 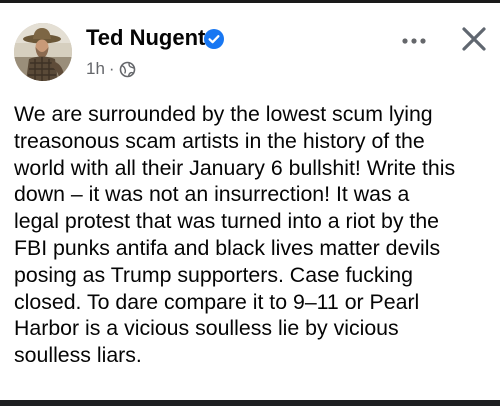 I want to click on globe-icon, so click(x=127, y=69).